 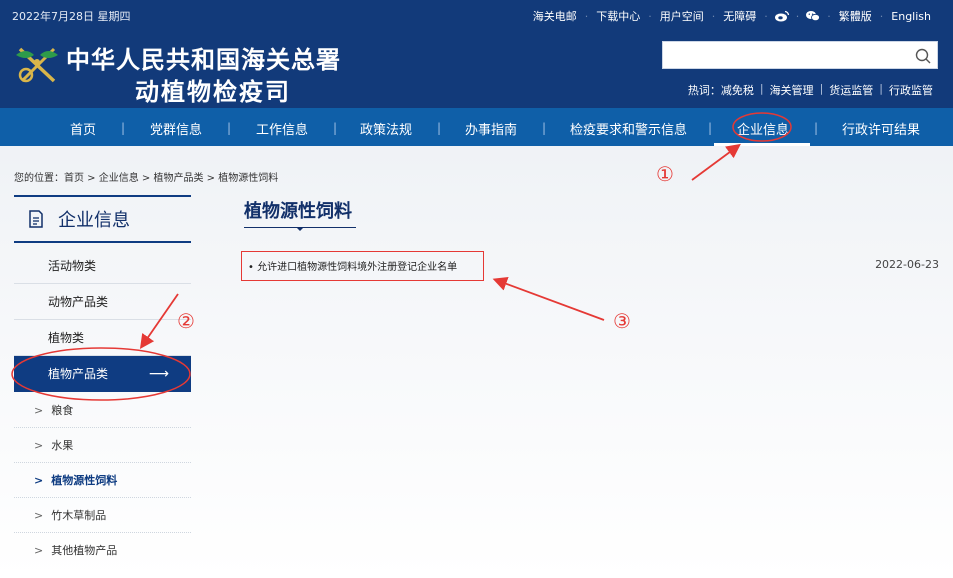 I want to click on nav-item-policy: 政策法规, so click(x=386, y=128).